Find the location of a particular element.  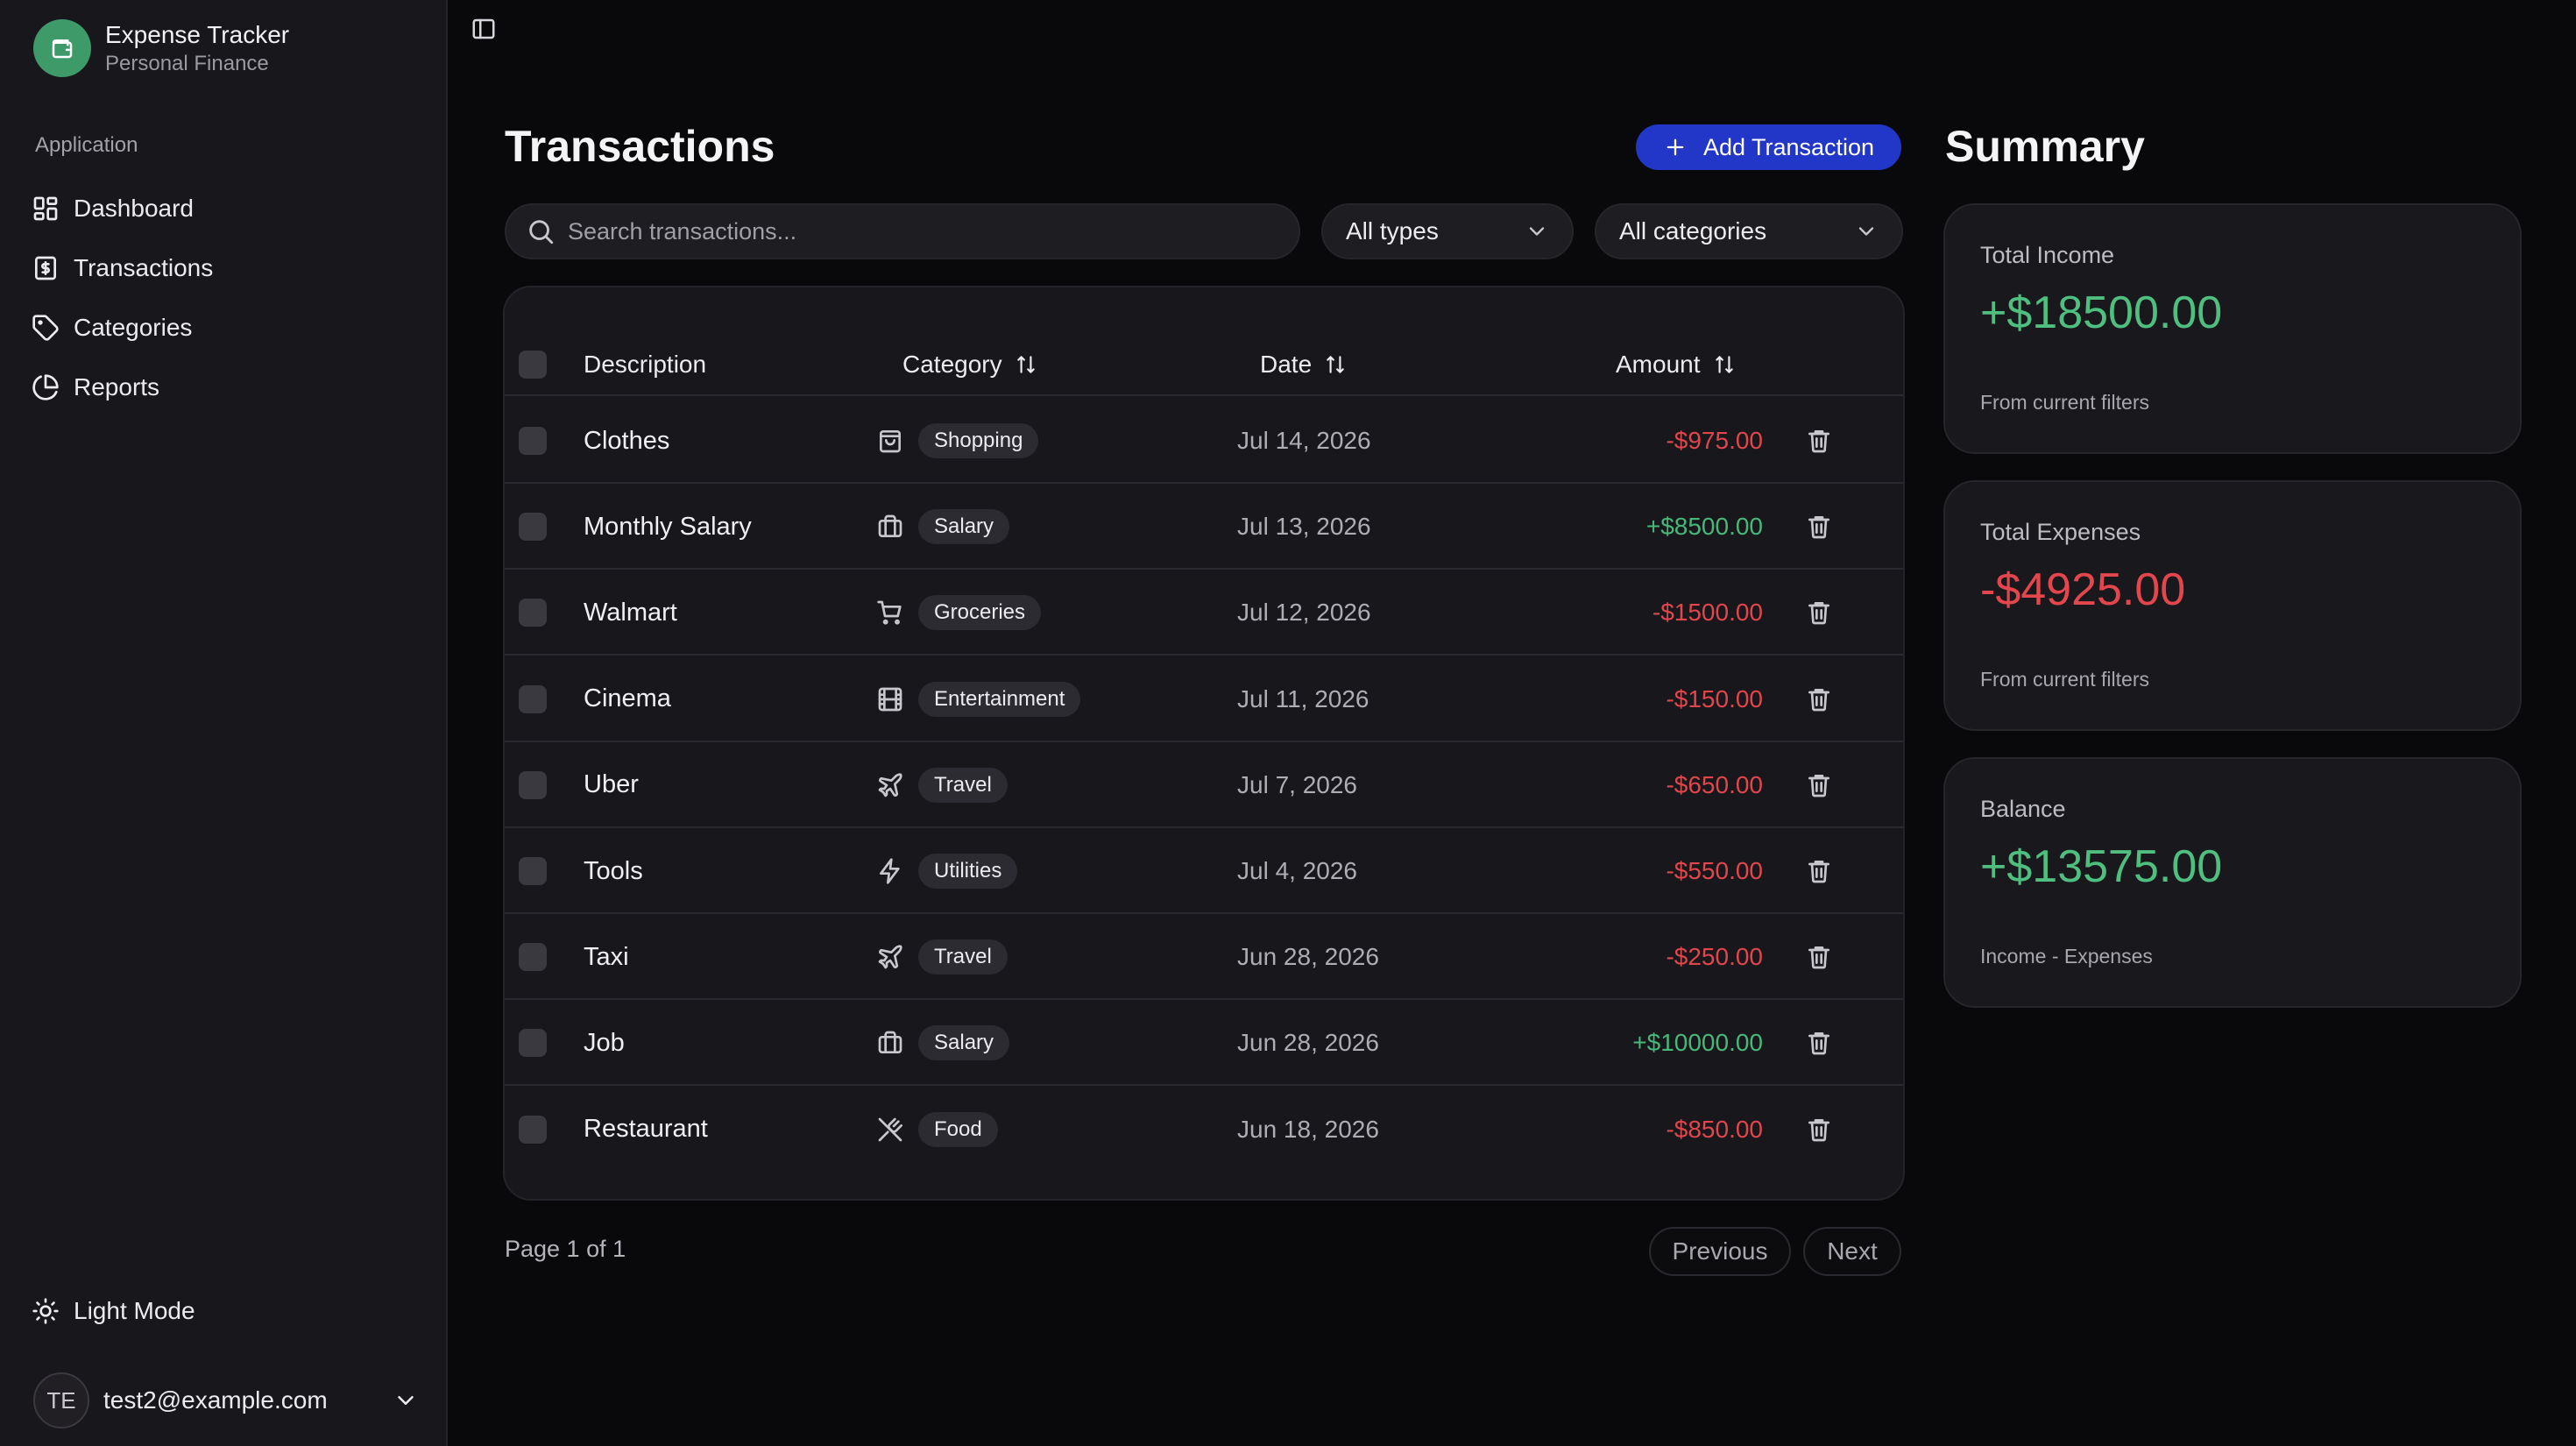

row-date: Jul 7, 2026 is located at coordinates (1297, 784).